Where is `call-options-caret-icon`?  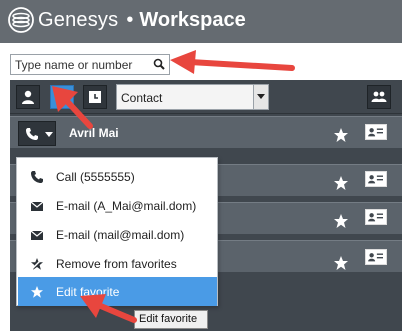 call-options-caret-icon is located at coordinates (49, 134).